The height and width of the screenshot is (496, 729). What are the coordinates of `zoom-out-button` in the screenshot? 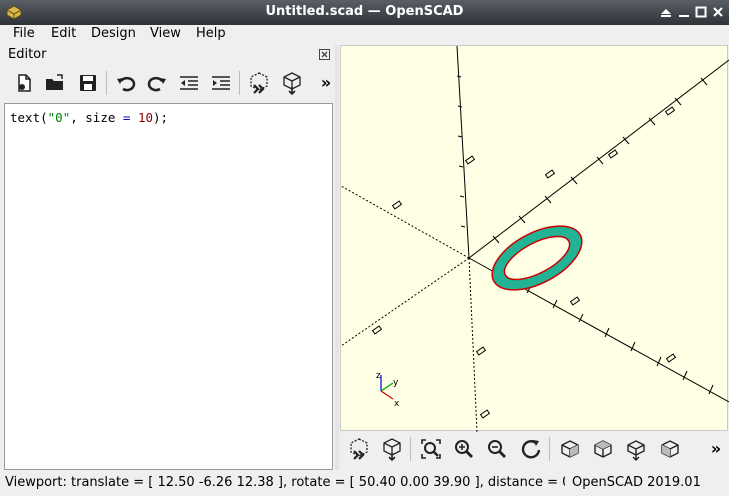 It's located at (497, 449).